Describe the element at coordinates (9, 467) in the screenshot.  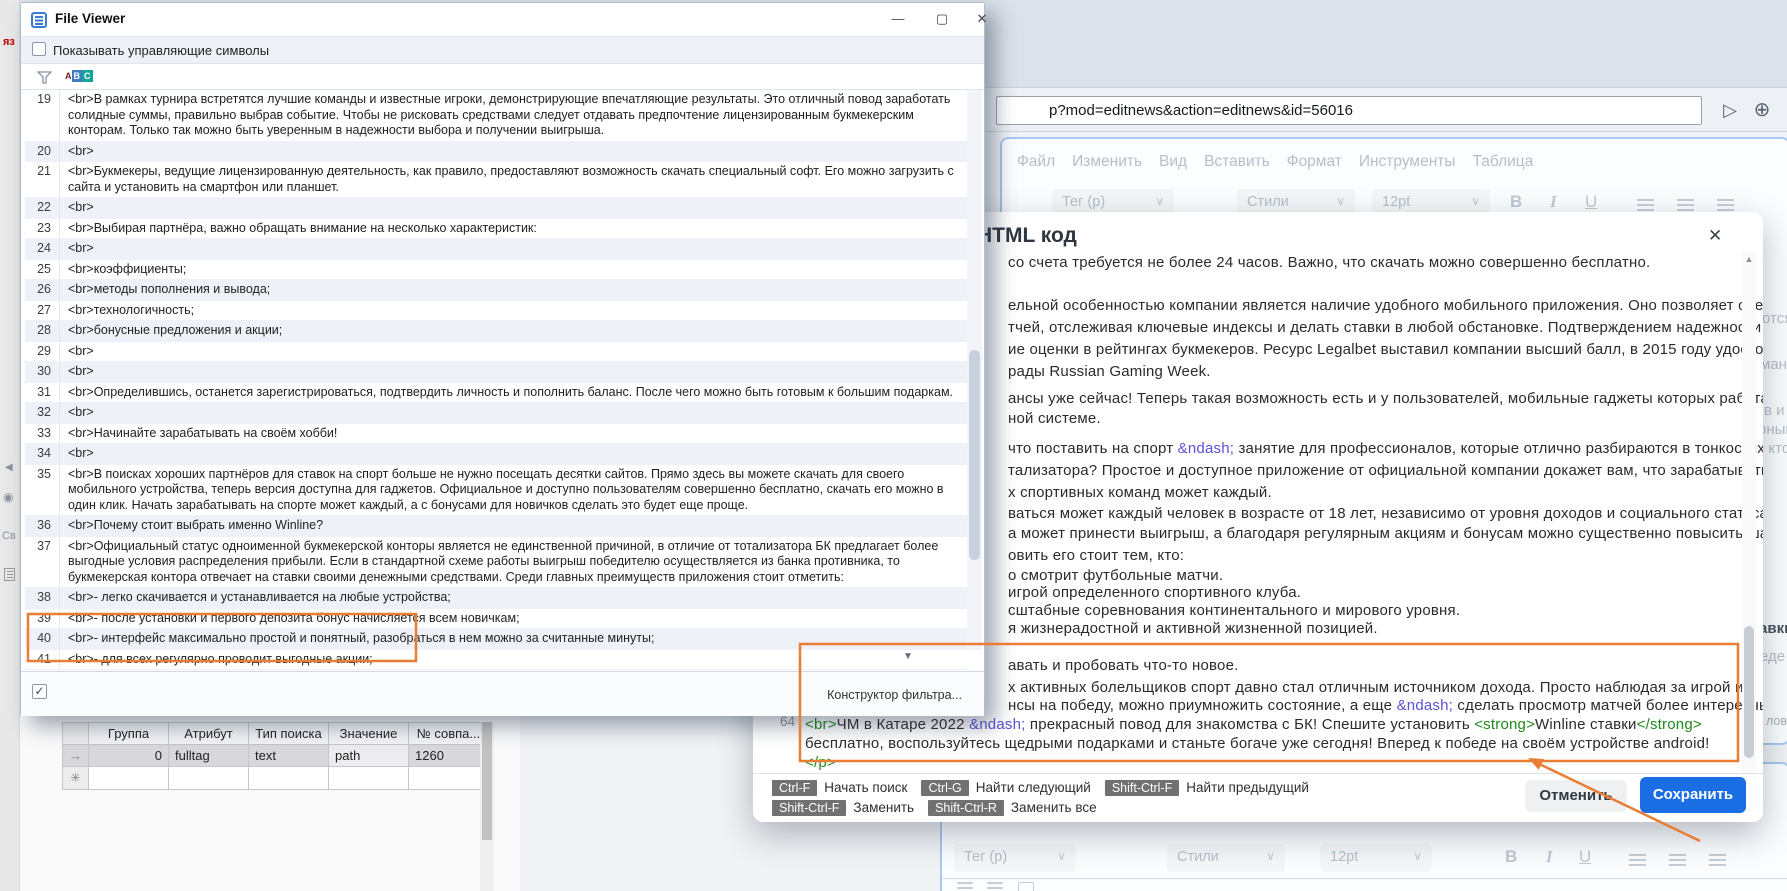
I see `back-icon: ◀` at that location.